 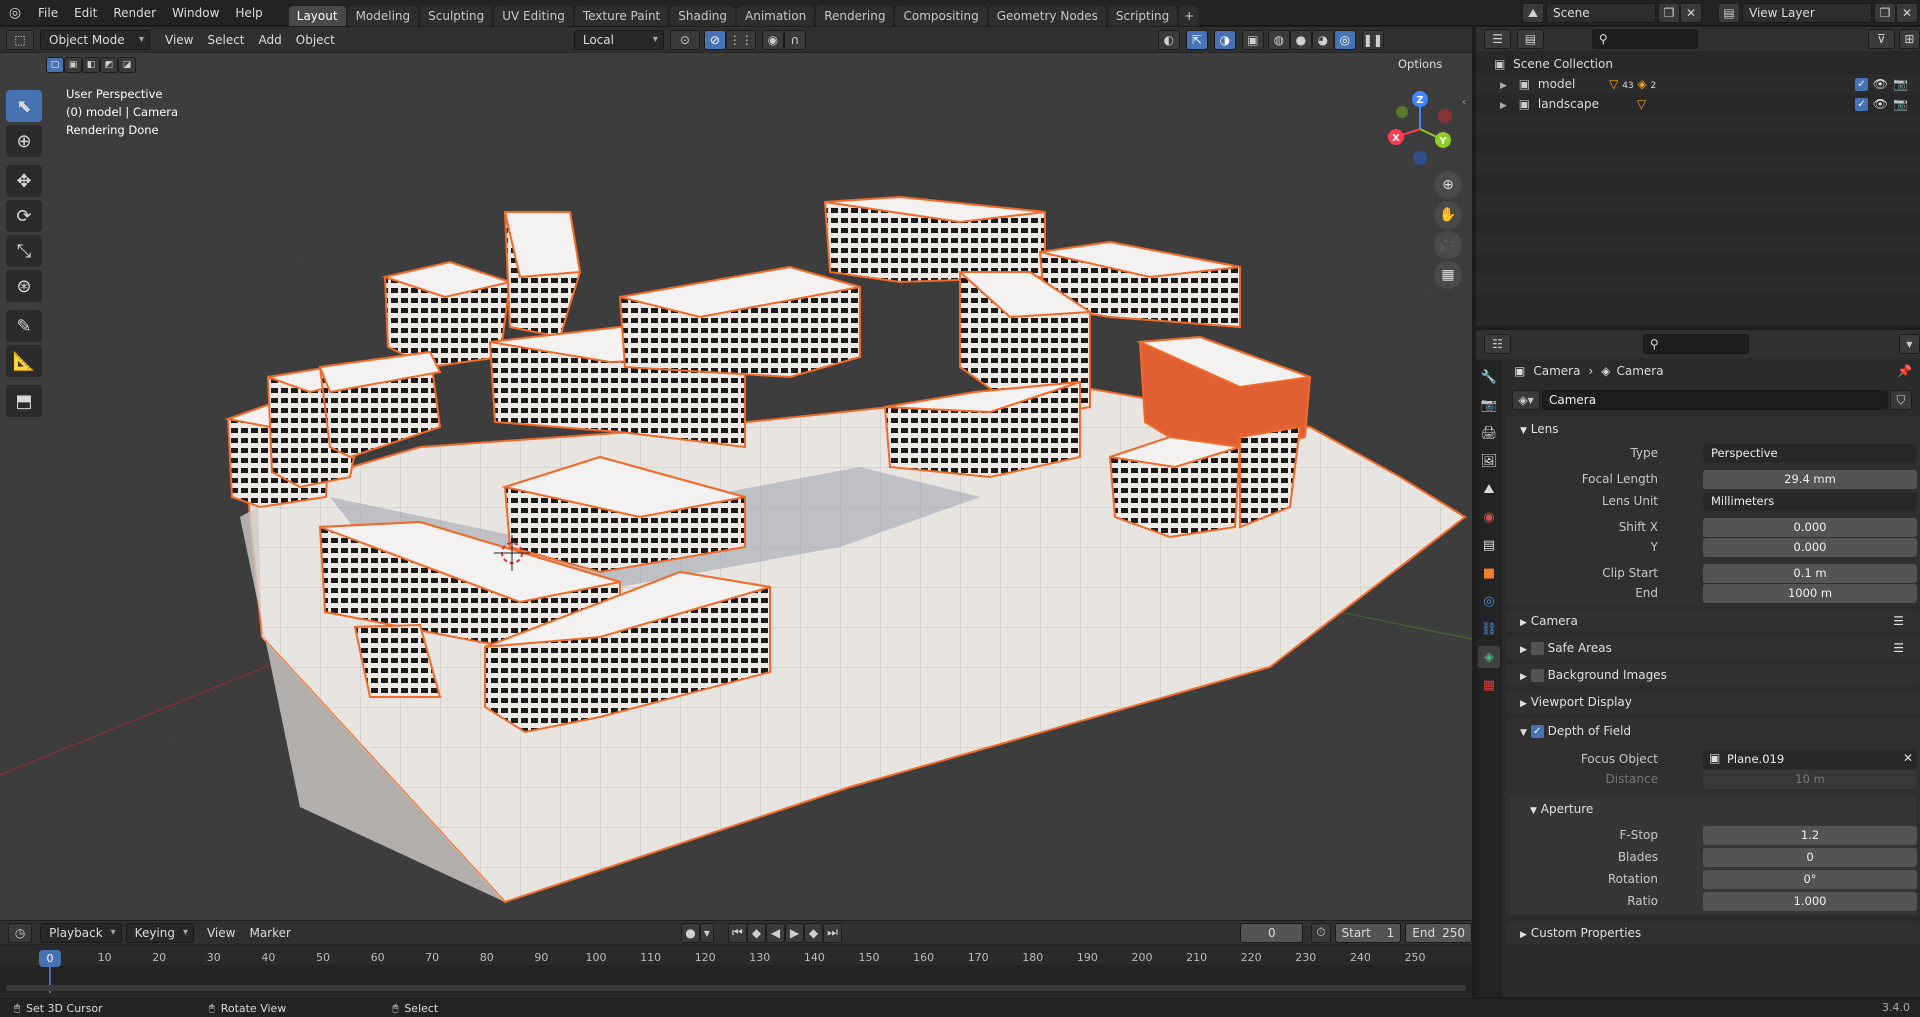 What do you see at coordinates (24, 251) in the screenshot?
I see `scale-tool-icon: ⤡` at bounding box center [24, 251].